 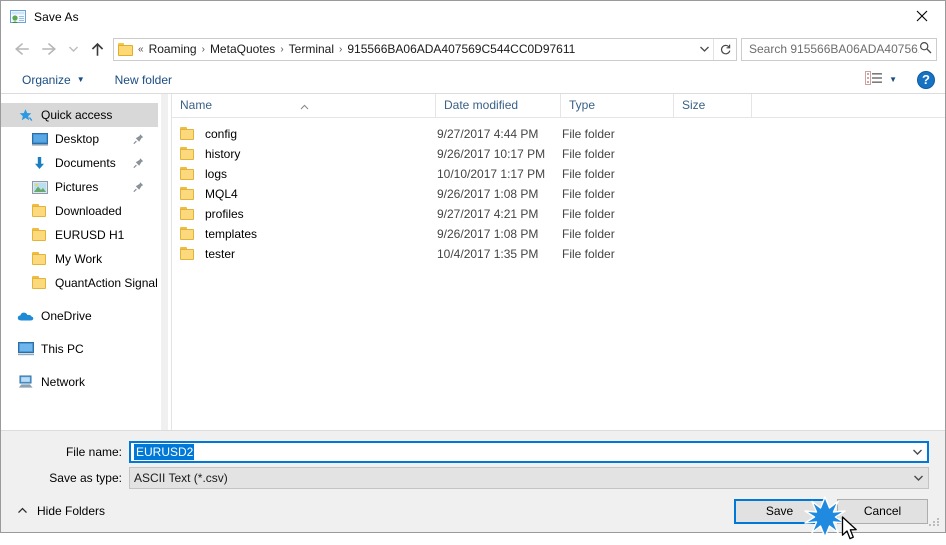 I want to click on close-button, so click(x=922, y=16).